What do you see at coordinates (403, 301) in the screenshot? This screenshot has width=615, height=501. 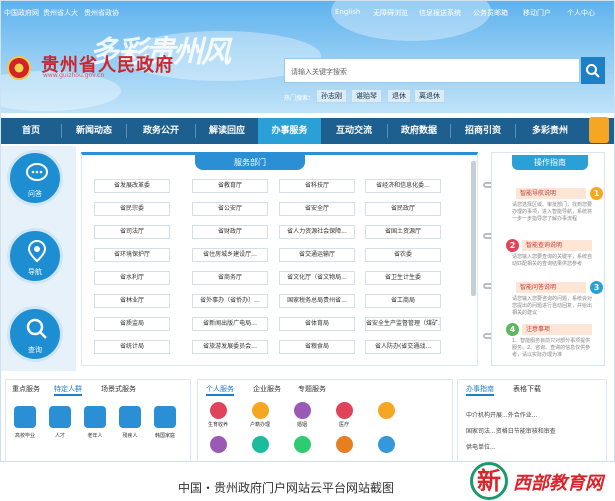 I see `department-item: 省工商局` at bounding box center [403, 301].